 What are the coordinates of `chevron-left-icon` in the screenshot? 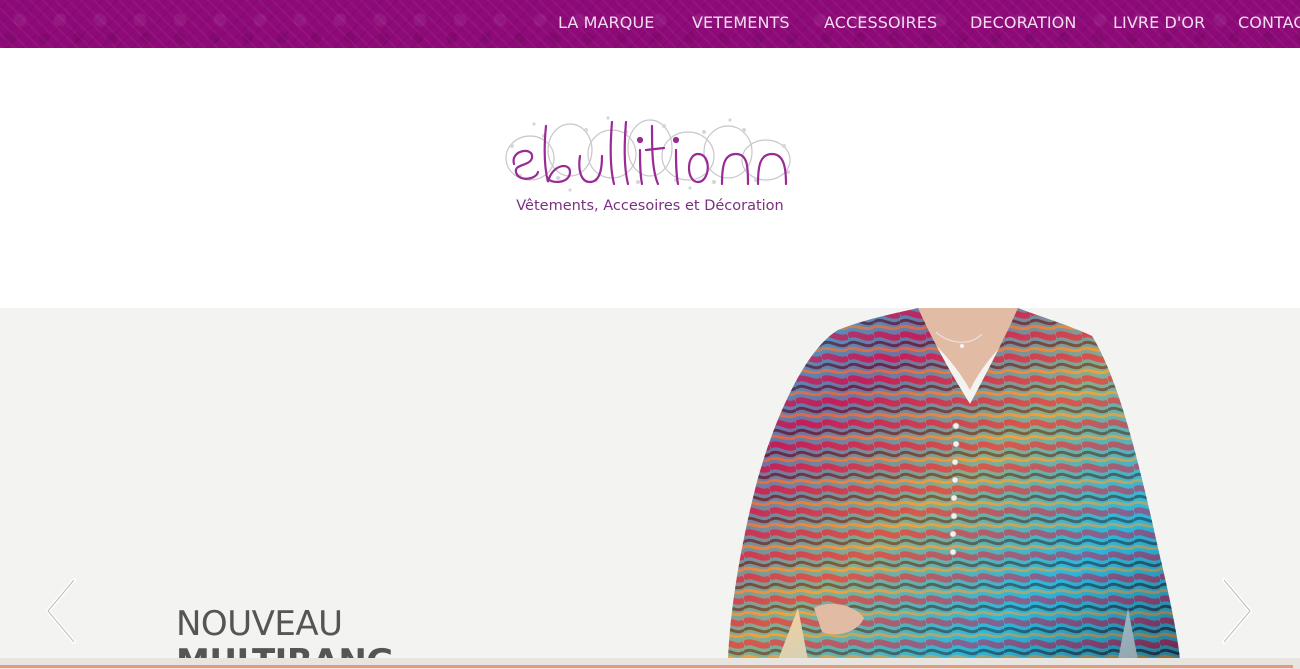 It's located at (60, 611).